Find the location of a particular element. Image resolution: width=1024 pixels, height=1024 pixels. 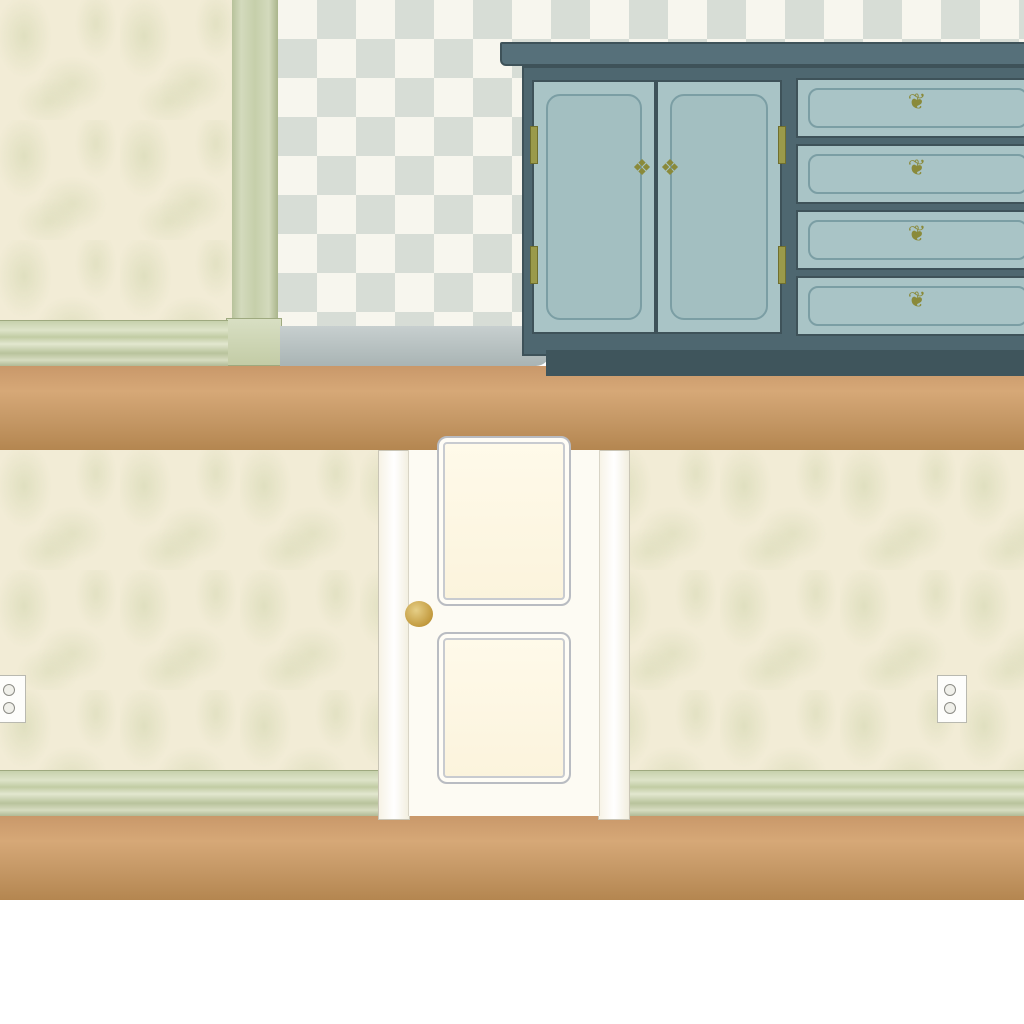

upper-baseboard is located at coordinates (114, 343).